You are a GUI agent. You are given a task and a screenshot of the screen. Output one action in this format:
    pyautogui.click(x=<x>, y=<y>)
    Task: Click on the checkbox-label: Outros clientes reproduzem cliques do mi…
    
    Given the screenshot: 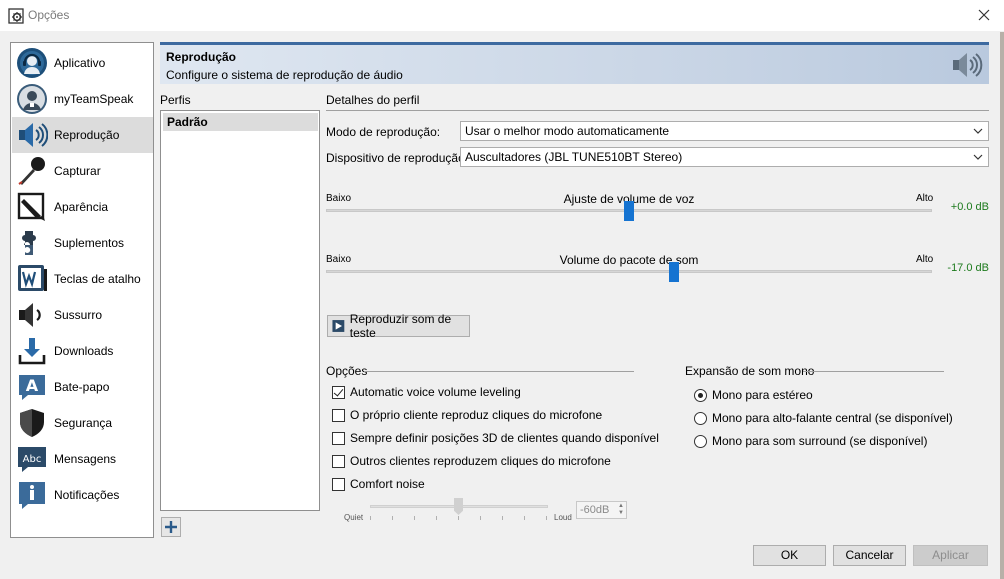 What is the action you would take?
    pyautogui.click(x=480, y=461)
    